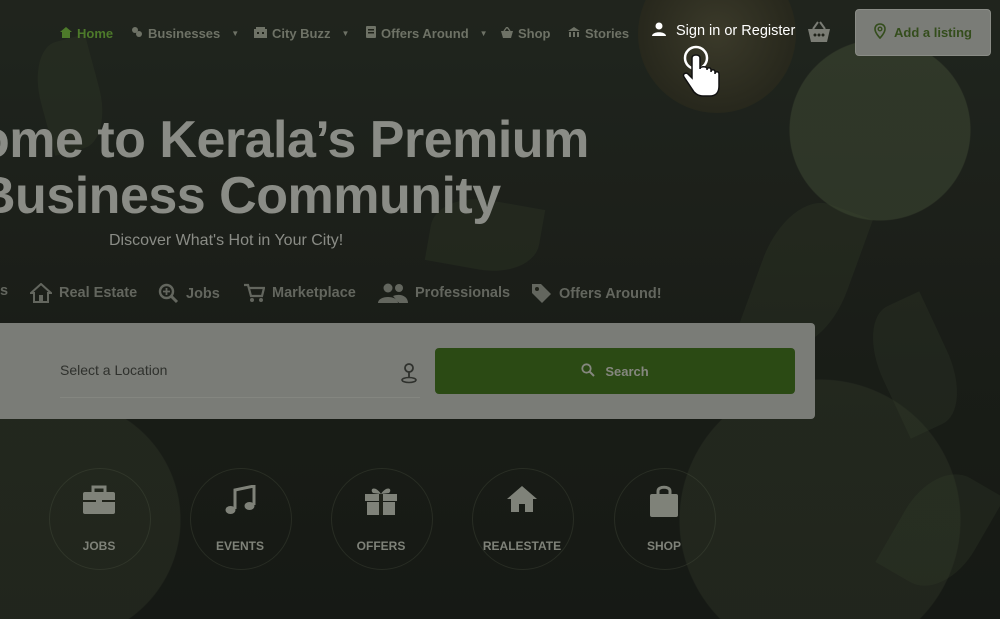 The height and width of the screenshot is (619, 1000). What do you see at coordinates (66, 33) in the screenshot?
I see `home-icon` at bounding box center [66, 33].